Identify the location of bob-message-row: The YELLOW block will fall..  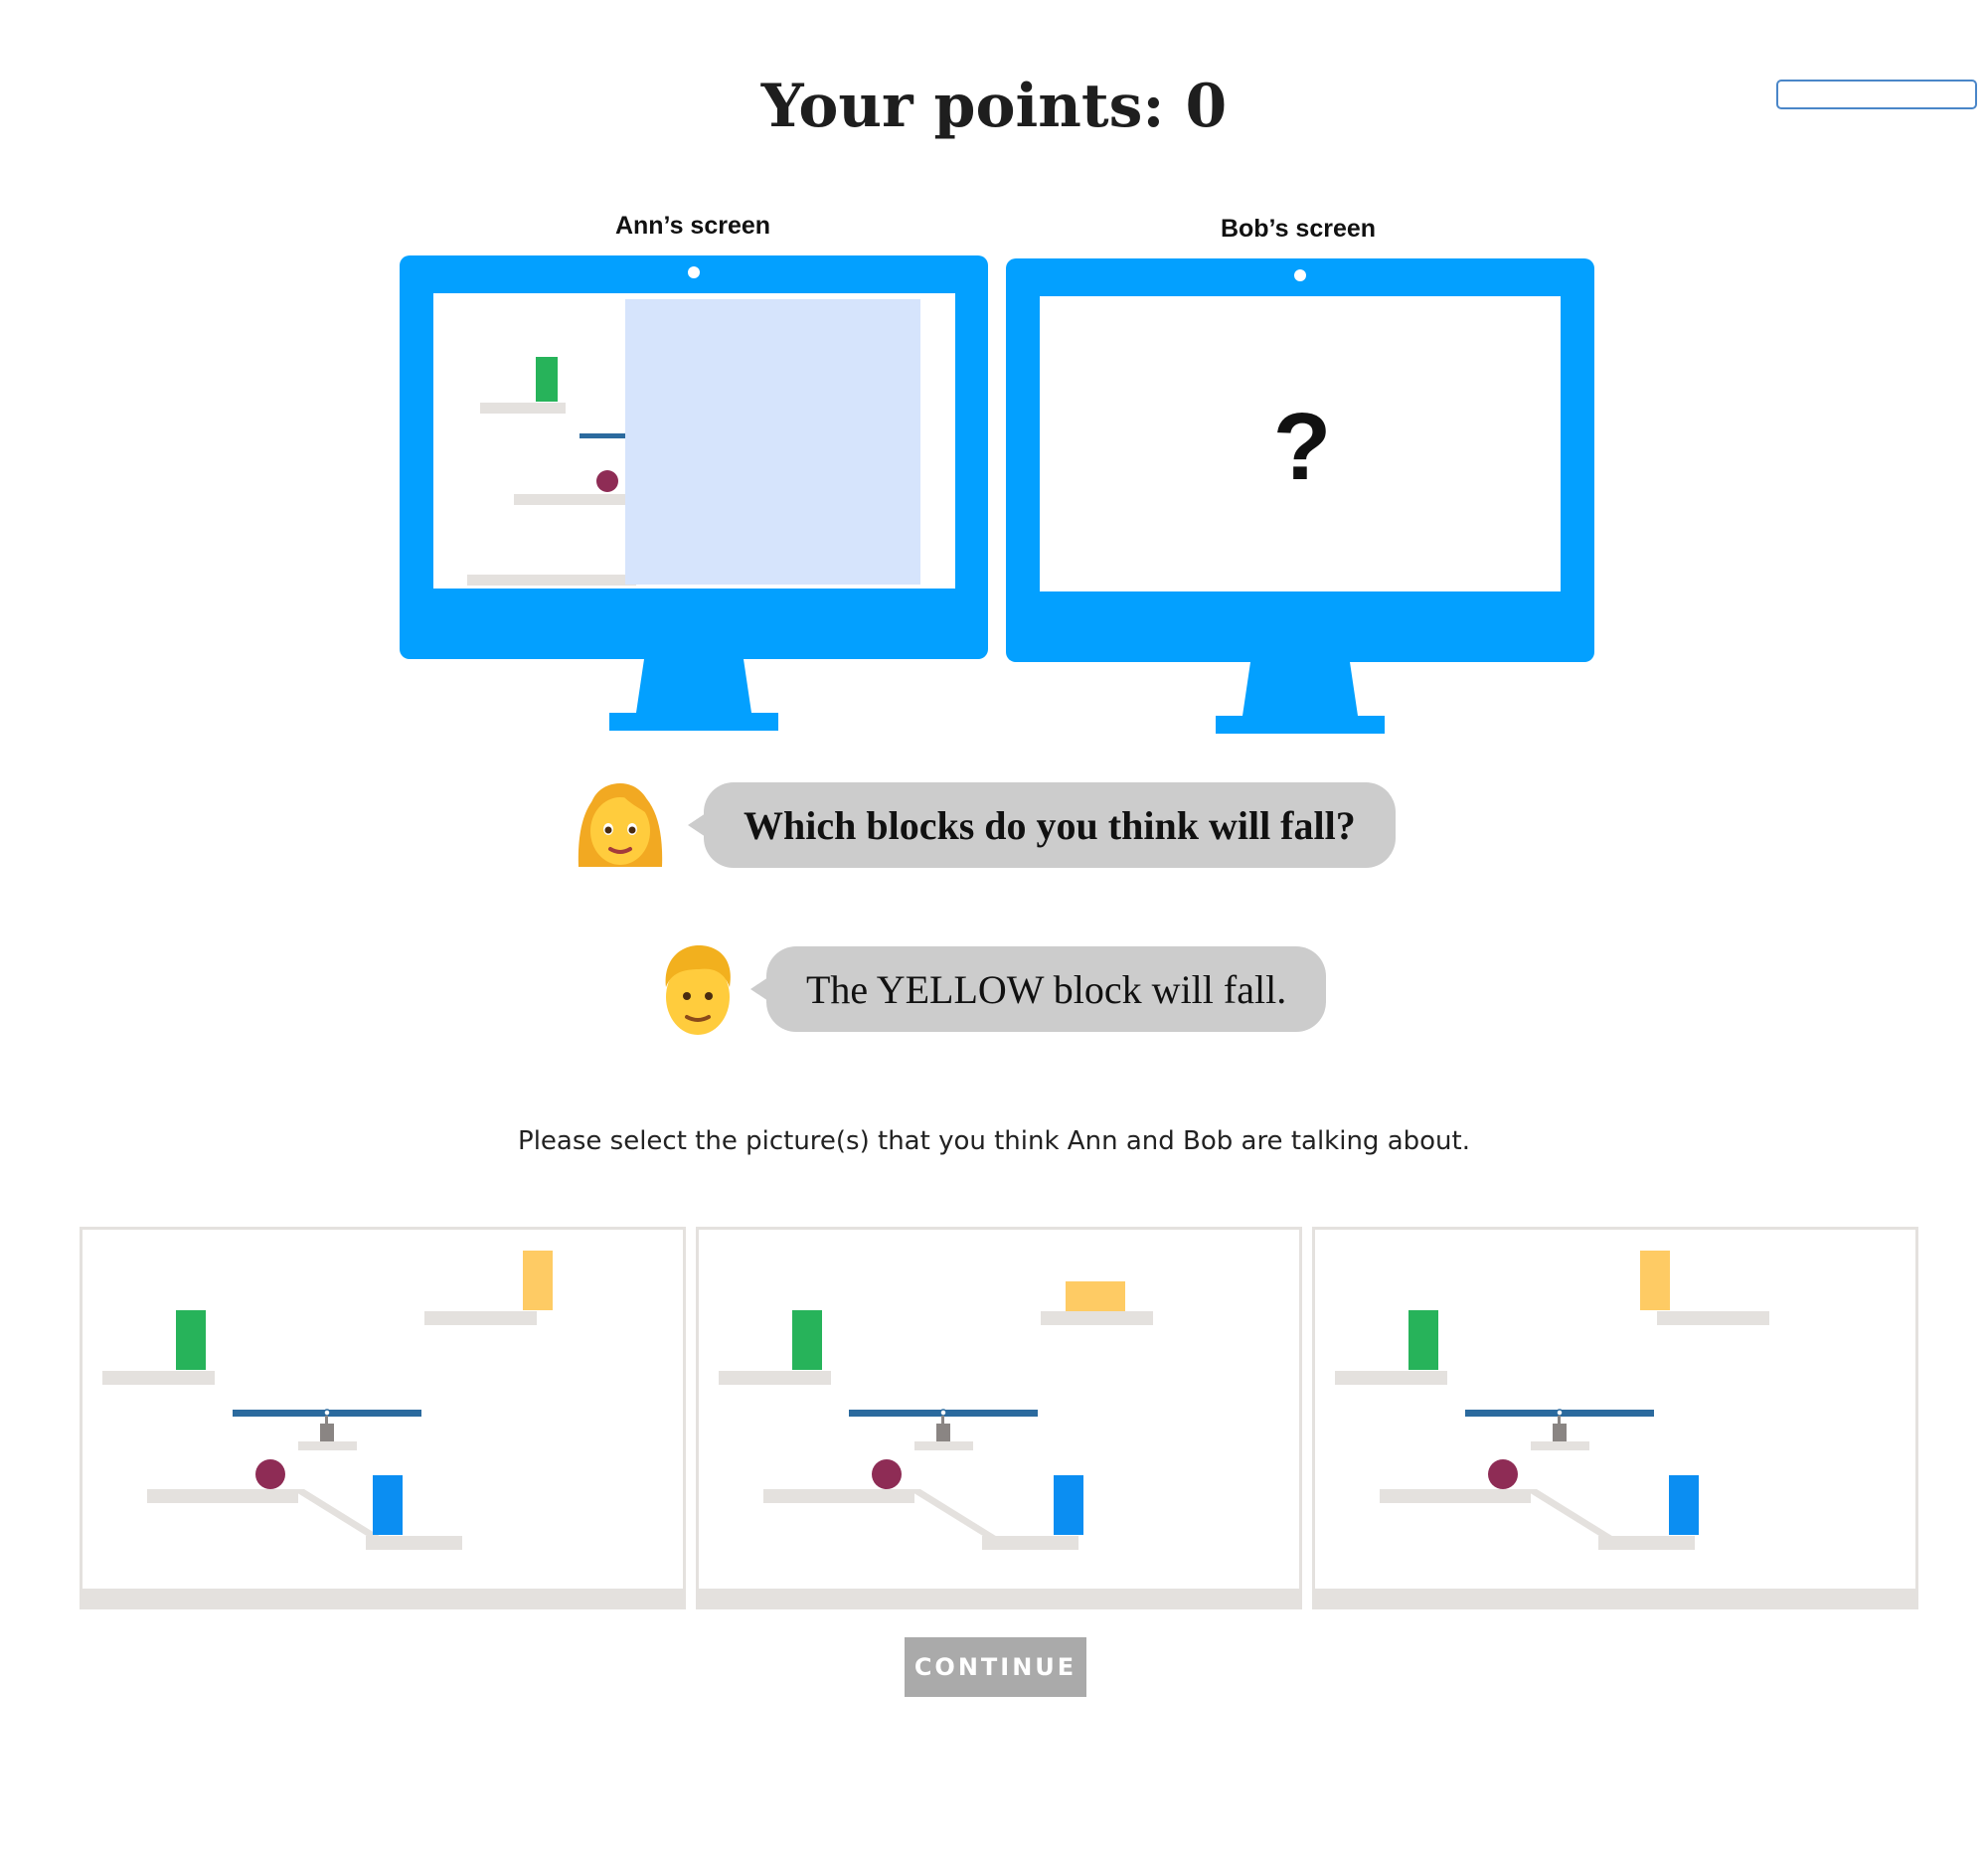
(990, 989).